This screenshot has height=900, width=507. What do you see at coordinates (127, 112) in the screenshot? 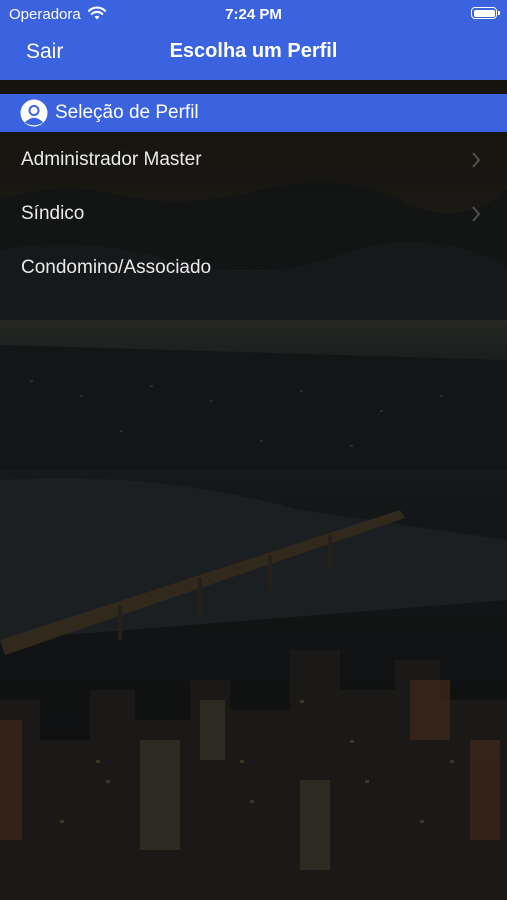
I see `section-title: Seleção de Perfil` at bounding box center [127, 112].